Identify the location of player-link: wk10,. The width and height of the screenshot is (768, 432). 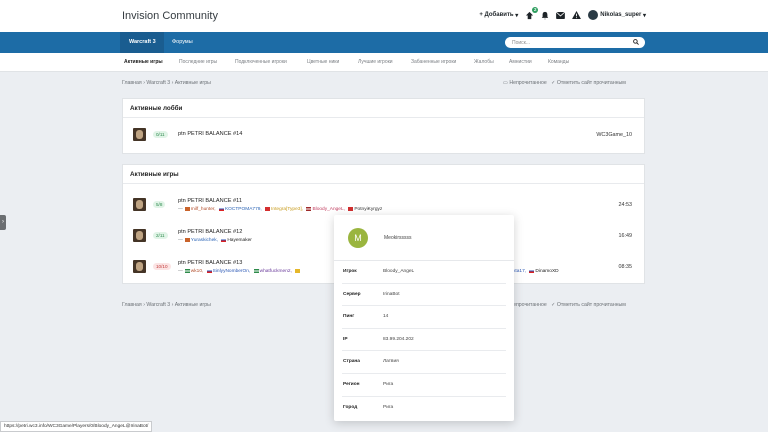
(197, 271).